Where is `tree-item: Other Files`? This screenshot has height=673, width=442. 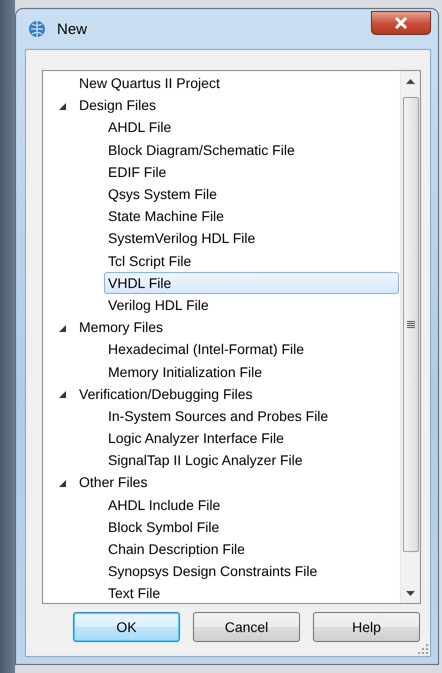
tree-item: Other Files is located at coordinates (113, 482).